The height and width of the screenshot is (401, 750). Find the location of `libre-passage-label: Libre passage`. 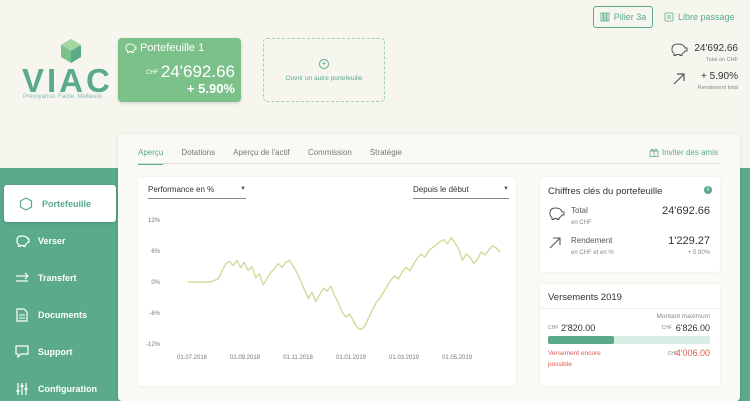

libre-passage-label: Libre passage is located at coordinates (706, 17).